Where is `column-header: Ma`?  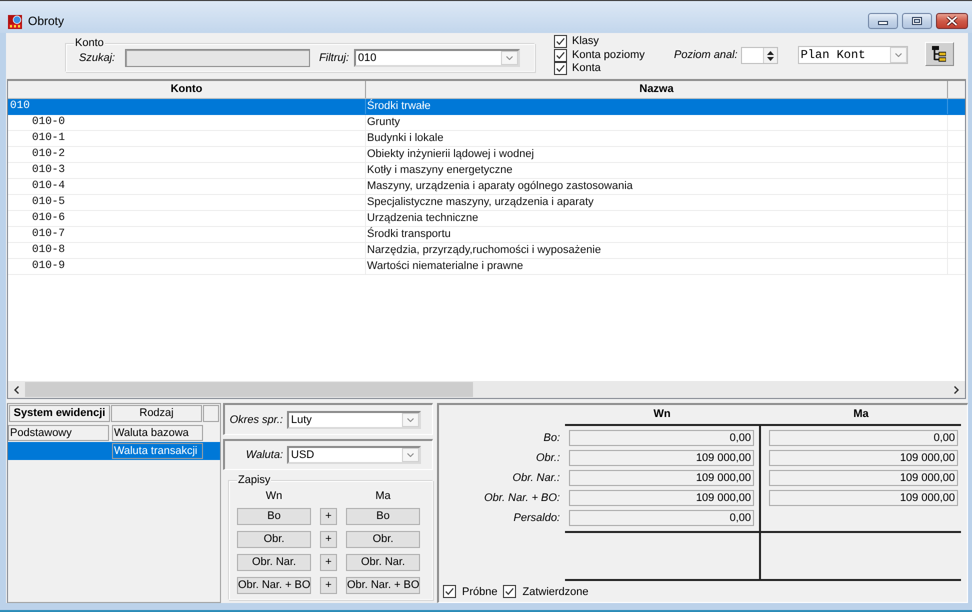
column-header: Ma is located at coordinates (861, 414).